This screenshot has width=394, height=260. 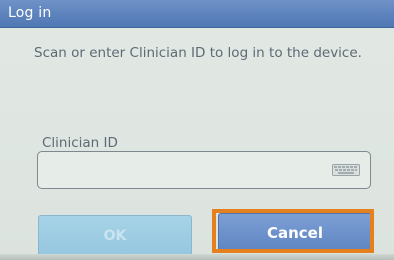 I want to click on keyboard-icon, so click(x=346, y=170).